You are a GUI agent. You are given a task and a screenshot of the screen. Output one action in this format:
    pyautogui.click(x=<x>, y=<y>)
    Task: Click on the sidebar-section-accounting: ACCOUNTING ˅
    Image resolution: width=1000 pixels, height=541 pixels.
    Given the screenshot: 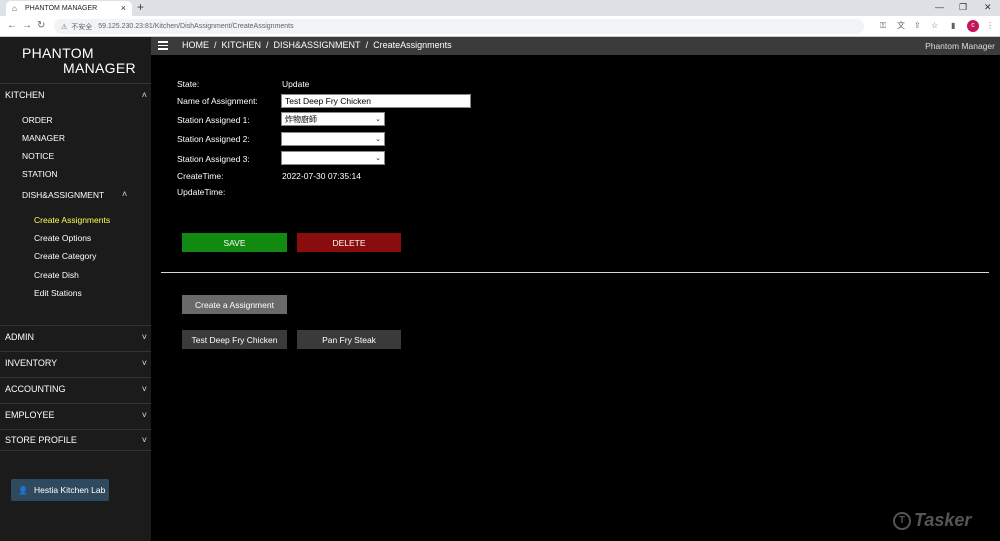 What is the action you would take?
    pyautogui.click(x=75, y=388)
    